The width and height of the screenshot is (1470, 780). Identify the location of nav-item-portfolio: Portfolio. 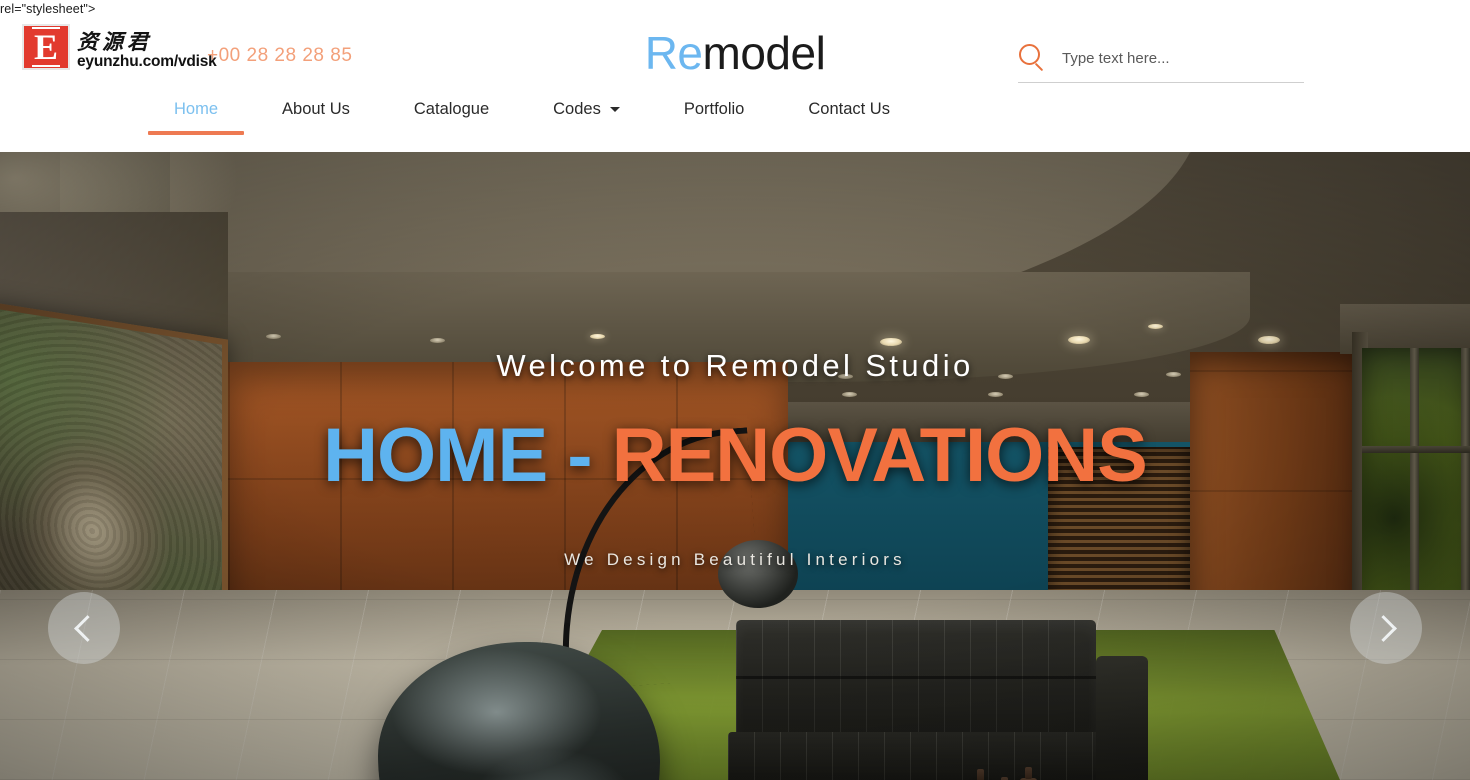
(714, 117).